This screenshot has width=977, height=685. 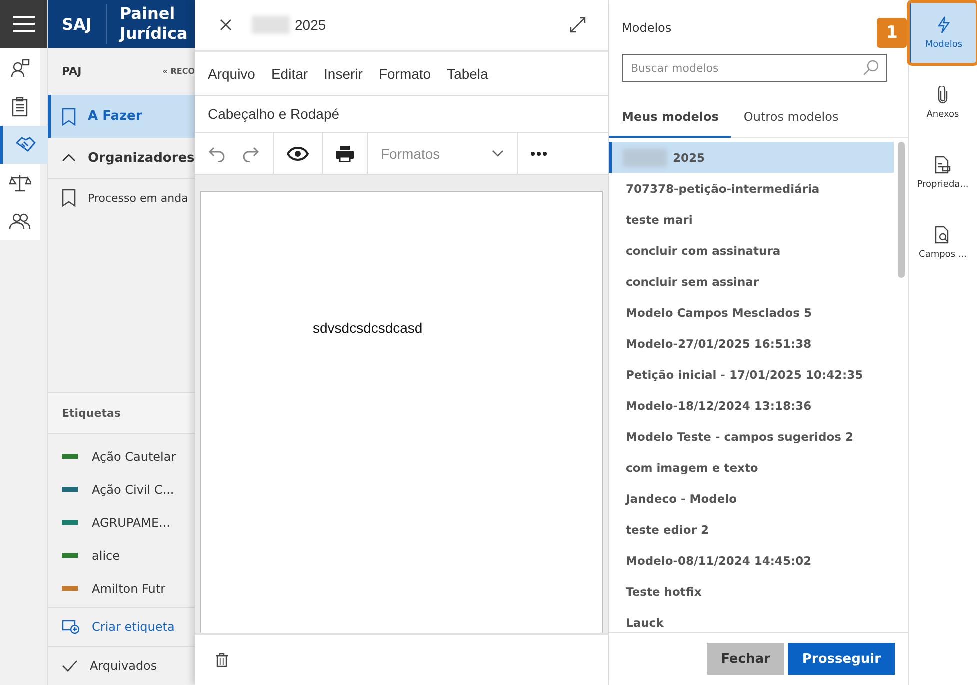 I want to click on expand-icon, so click(x=578, y=25).